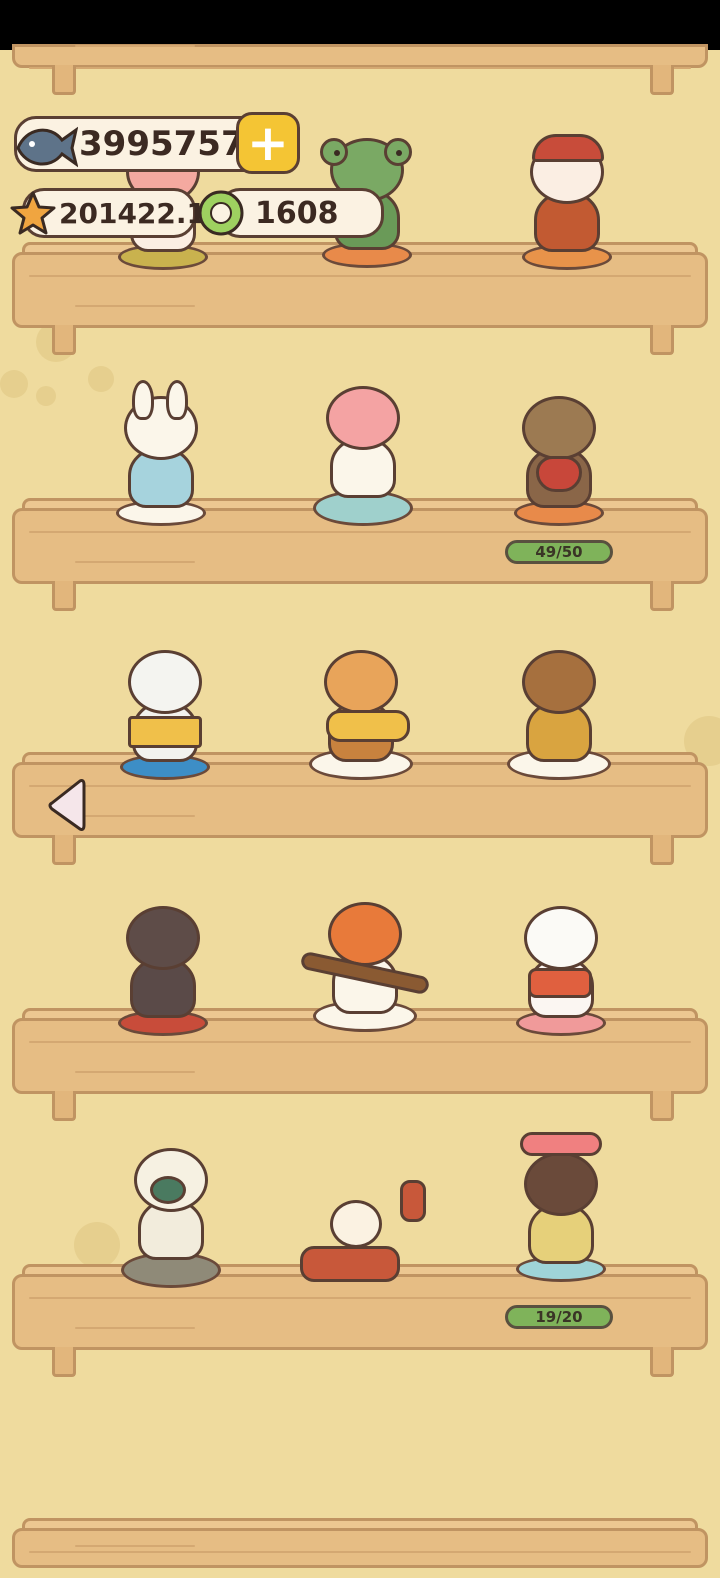 This screenshot has height=1578, width=720. Describe the element at coordinates (46, 144) in the screenshot. I see `fish-icon` at that location.